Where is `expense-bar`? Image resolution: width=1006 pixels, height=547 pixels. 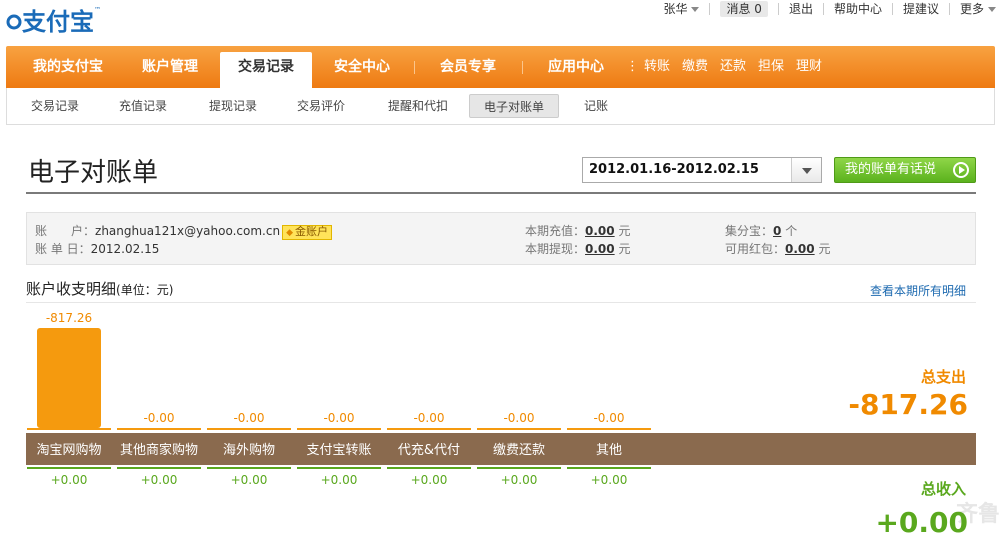 expense-bar is located at coordinates (69, 378).